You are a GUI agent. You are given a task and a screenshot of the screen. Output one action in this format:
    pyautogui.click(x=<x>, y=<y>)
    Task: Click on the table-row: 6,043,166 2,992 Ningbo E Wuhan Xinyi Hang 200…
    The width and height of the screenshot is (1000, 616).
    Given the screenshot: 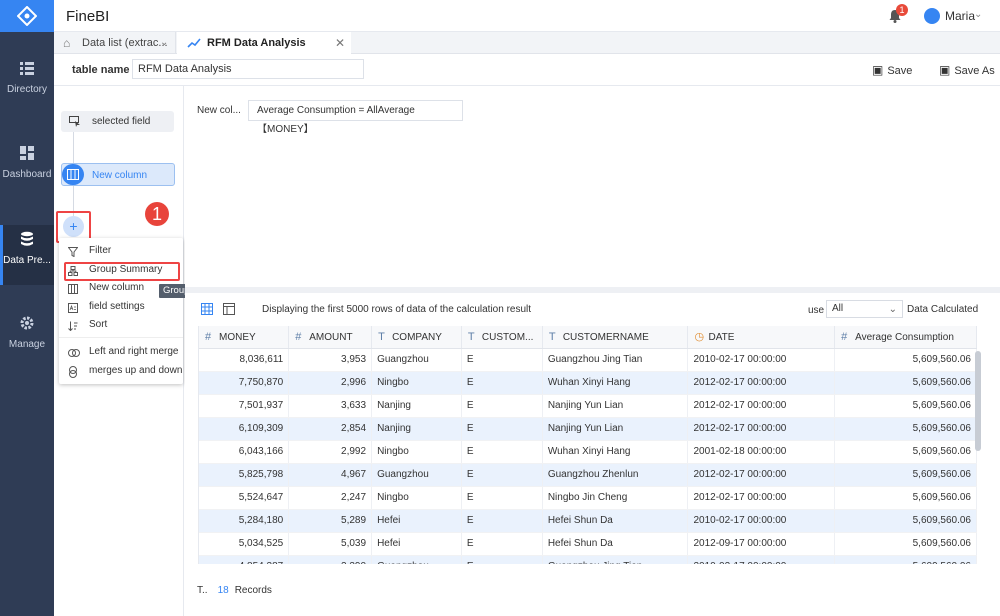 What is the action you would take?
    pyautogui.click(x=588, y=452)
    